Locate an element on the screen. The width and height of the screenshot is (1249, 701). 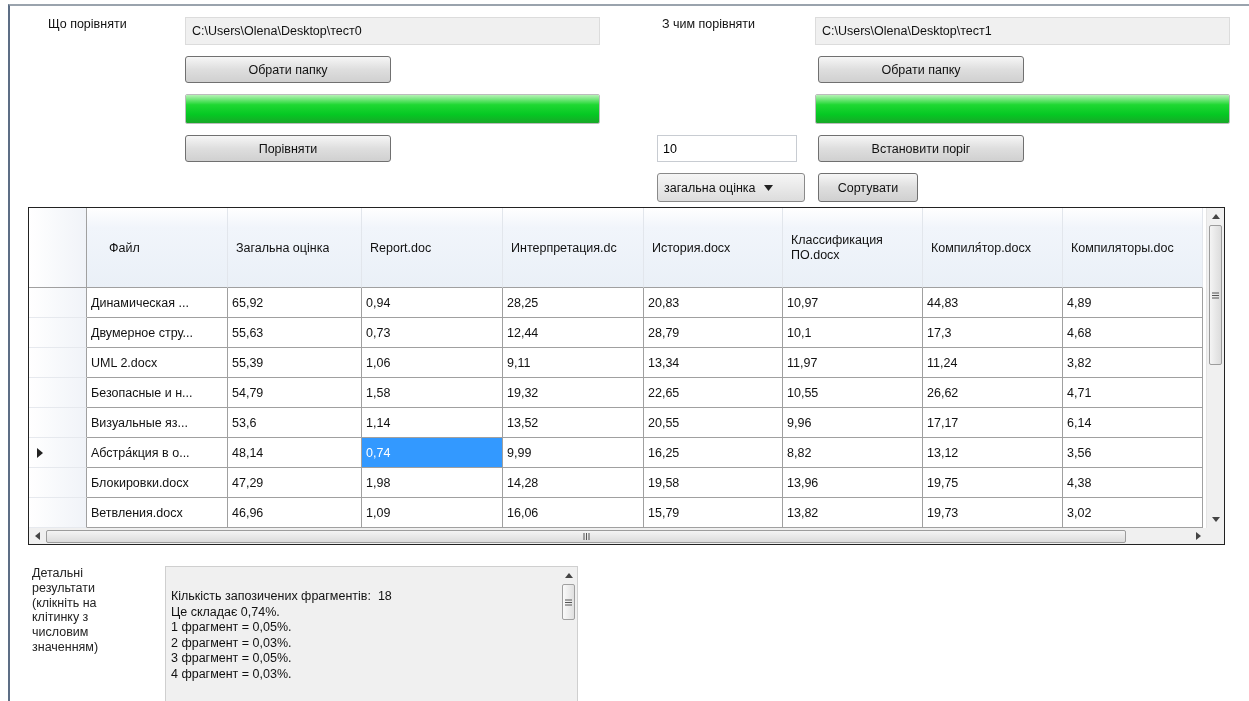
table-cell: 13,52 is located at coordinates (573, 423).